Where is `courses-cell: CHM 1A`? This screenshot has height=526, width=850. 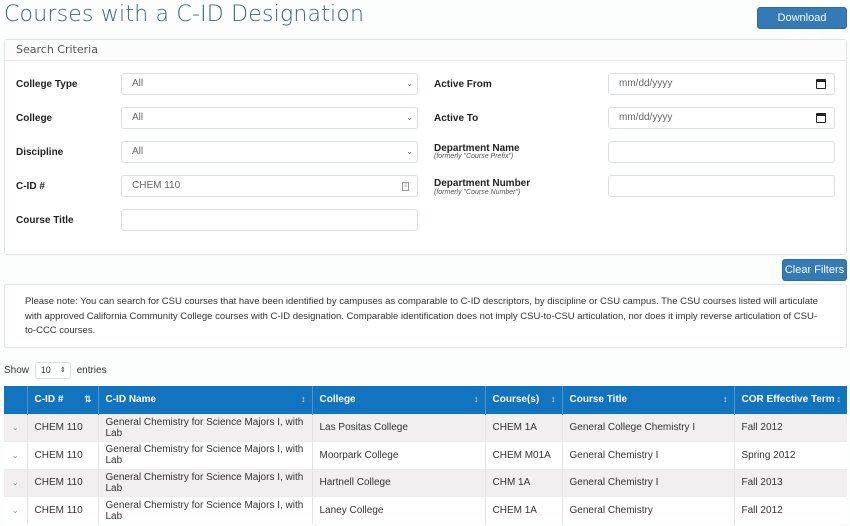 courses-cell: CHM 1A is located at coordinates (524, 482).